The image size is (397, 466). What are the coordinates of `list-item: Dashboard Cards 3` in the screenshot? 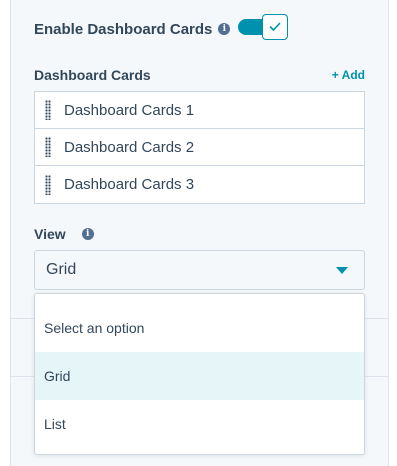 It's located at (199, 184).